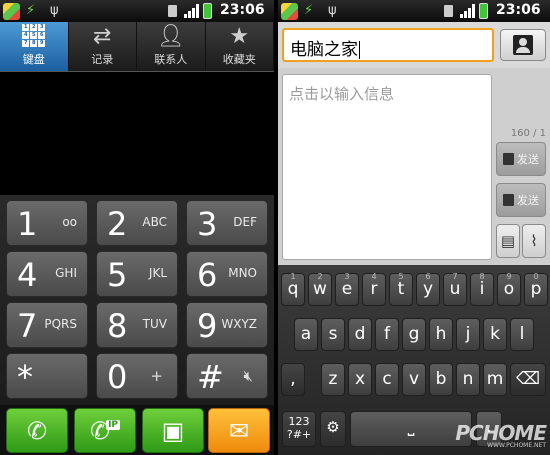 Image resolution: width=550 pixels, height=455 pixels. I want to click on key-6: 6 MNO, so click(227, 274).